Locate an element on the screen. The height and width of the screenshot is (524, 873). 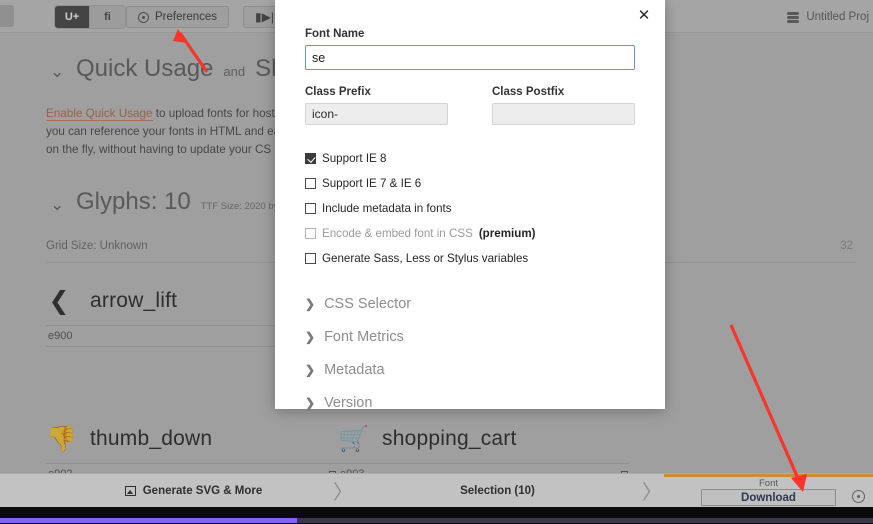
font-name-input is located at coordinates (470, 57).